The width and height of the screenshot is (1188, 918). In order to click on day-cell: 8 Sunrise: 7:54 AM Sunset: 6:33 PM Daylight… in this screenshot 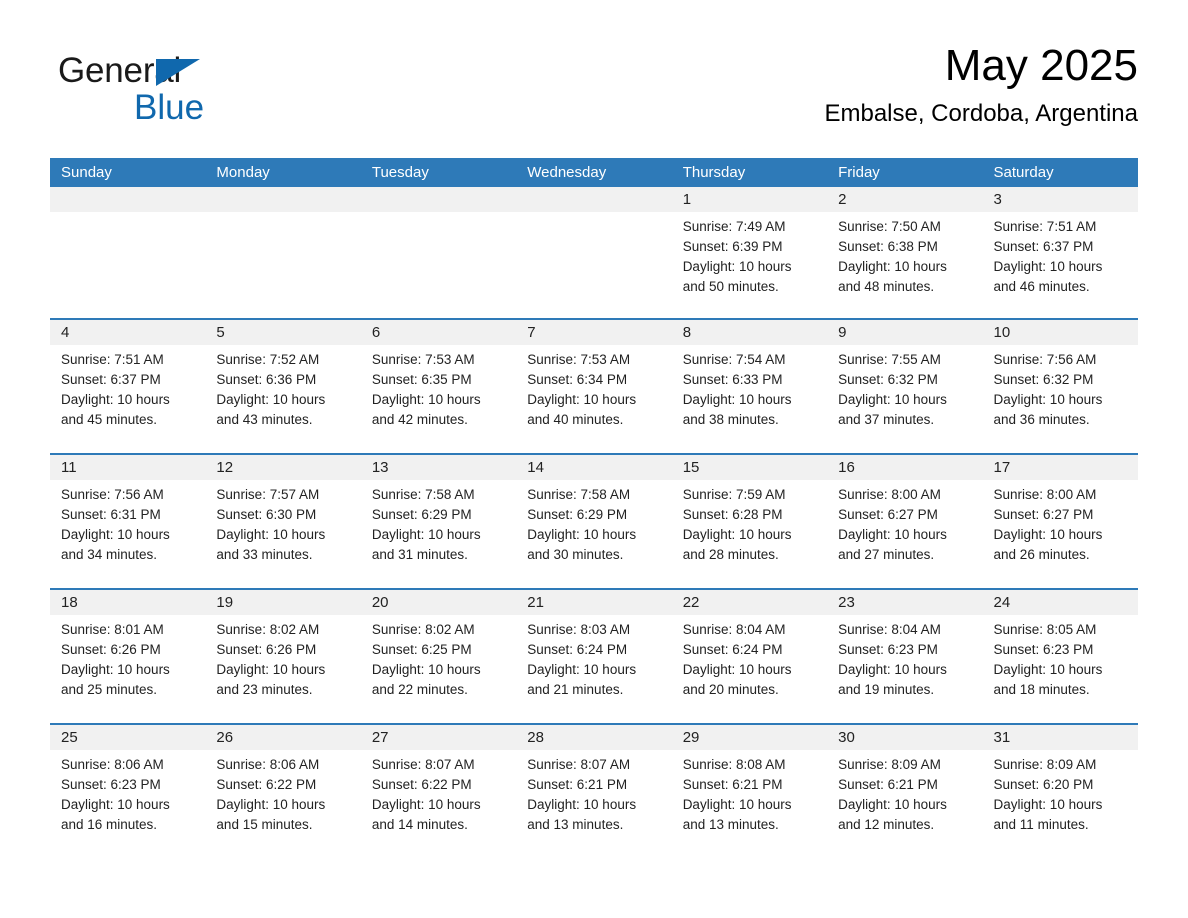, I will do `click(749, 386)`.